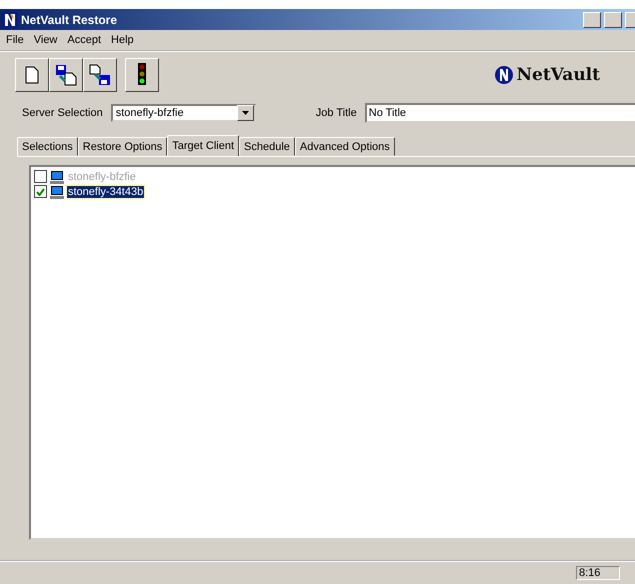  Describe the element at coordinates (203, 146) in the screenshot. I see `tab: Target Client` at that location.